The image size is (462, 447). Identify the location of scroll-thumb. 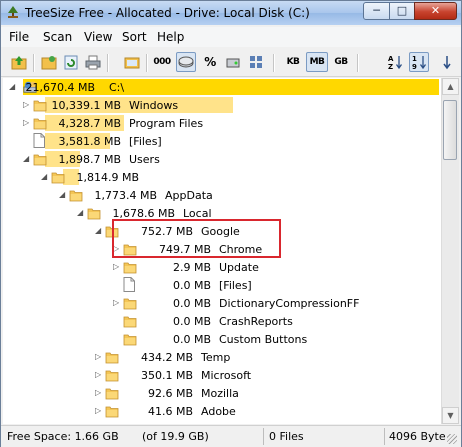
(450, 130).